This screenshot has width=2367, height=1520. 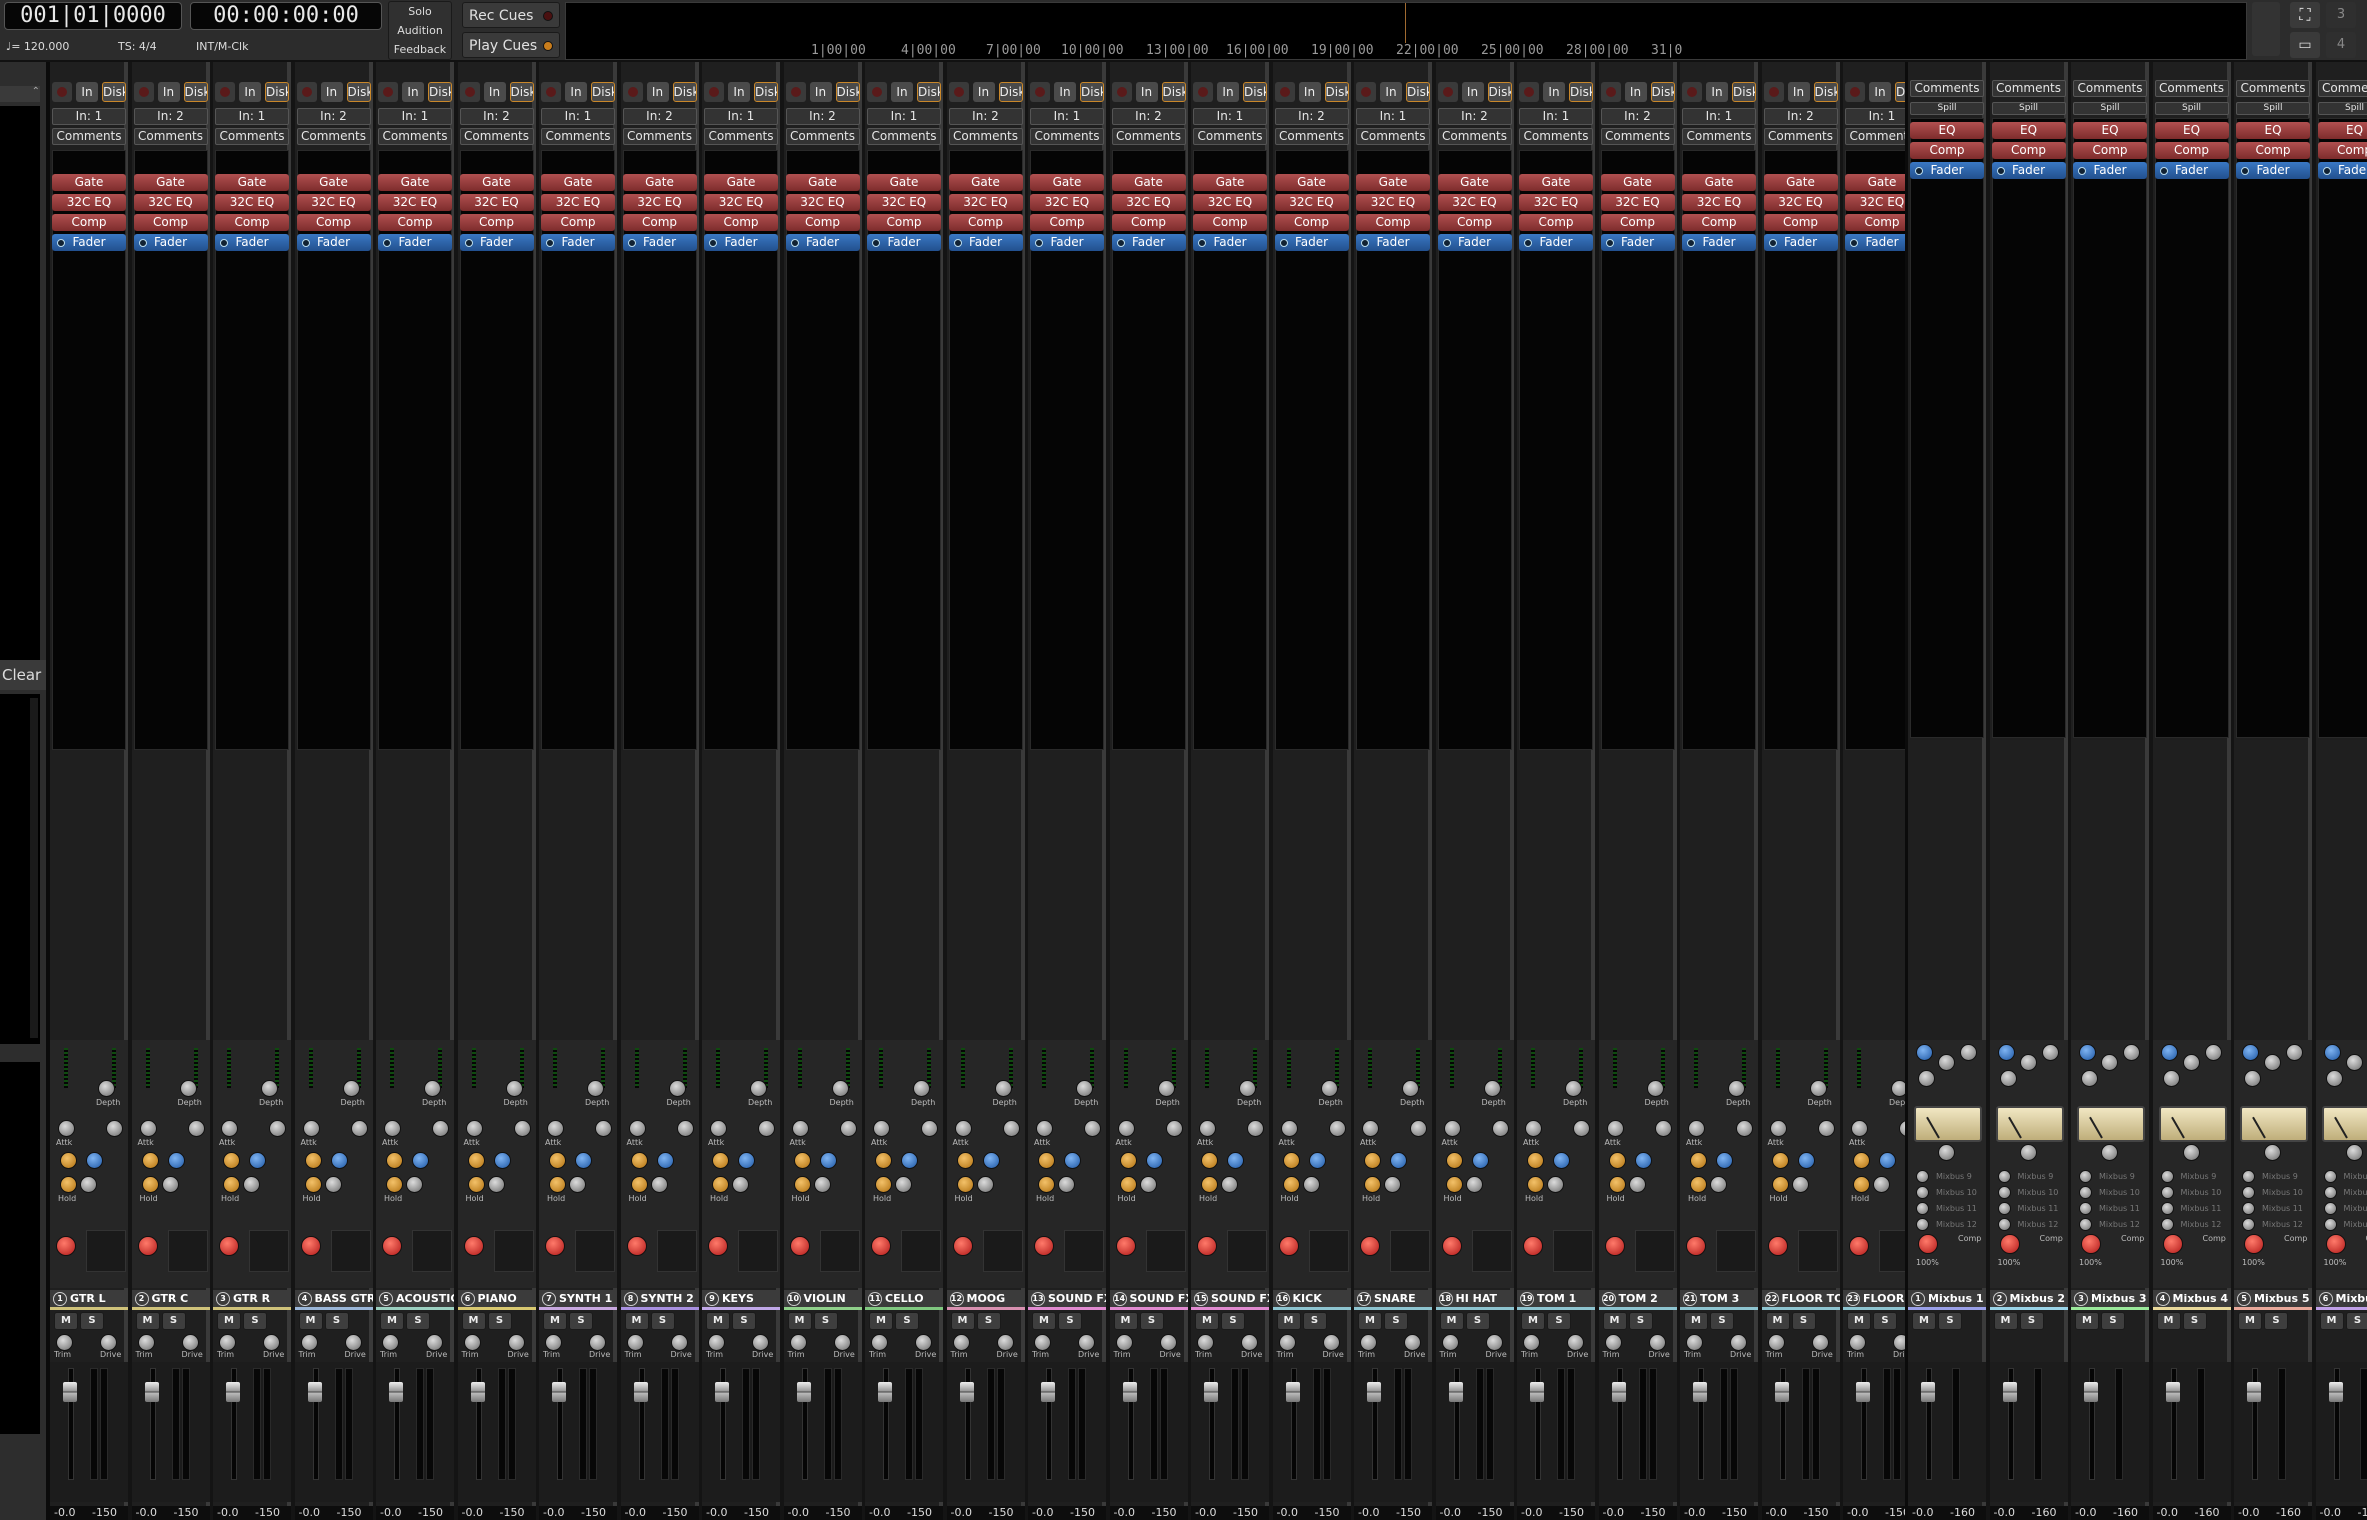 What do you see at coordinates (1474, 1300) in the screenshot?
I see `strip-name-button: 18 HI HAT` at bounding box center [1474, 1300].